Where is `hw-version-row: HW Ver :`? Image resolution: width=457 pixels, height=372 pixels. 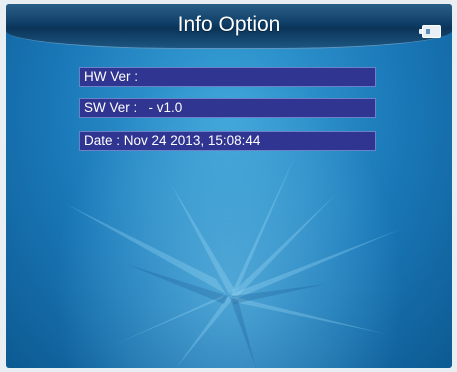
hw-version-row: HW Ver : is located at coordinates (227, 77).